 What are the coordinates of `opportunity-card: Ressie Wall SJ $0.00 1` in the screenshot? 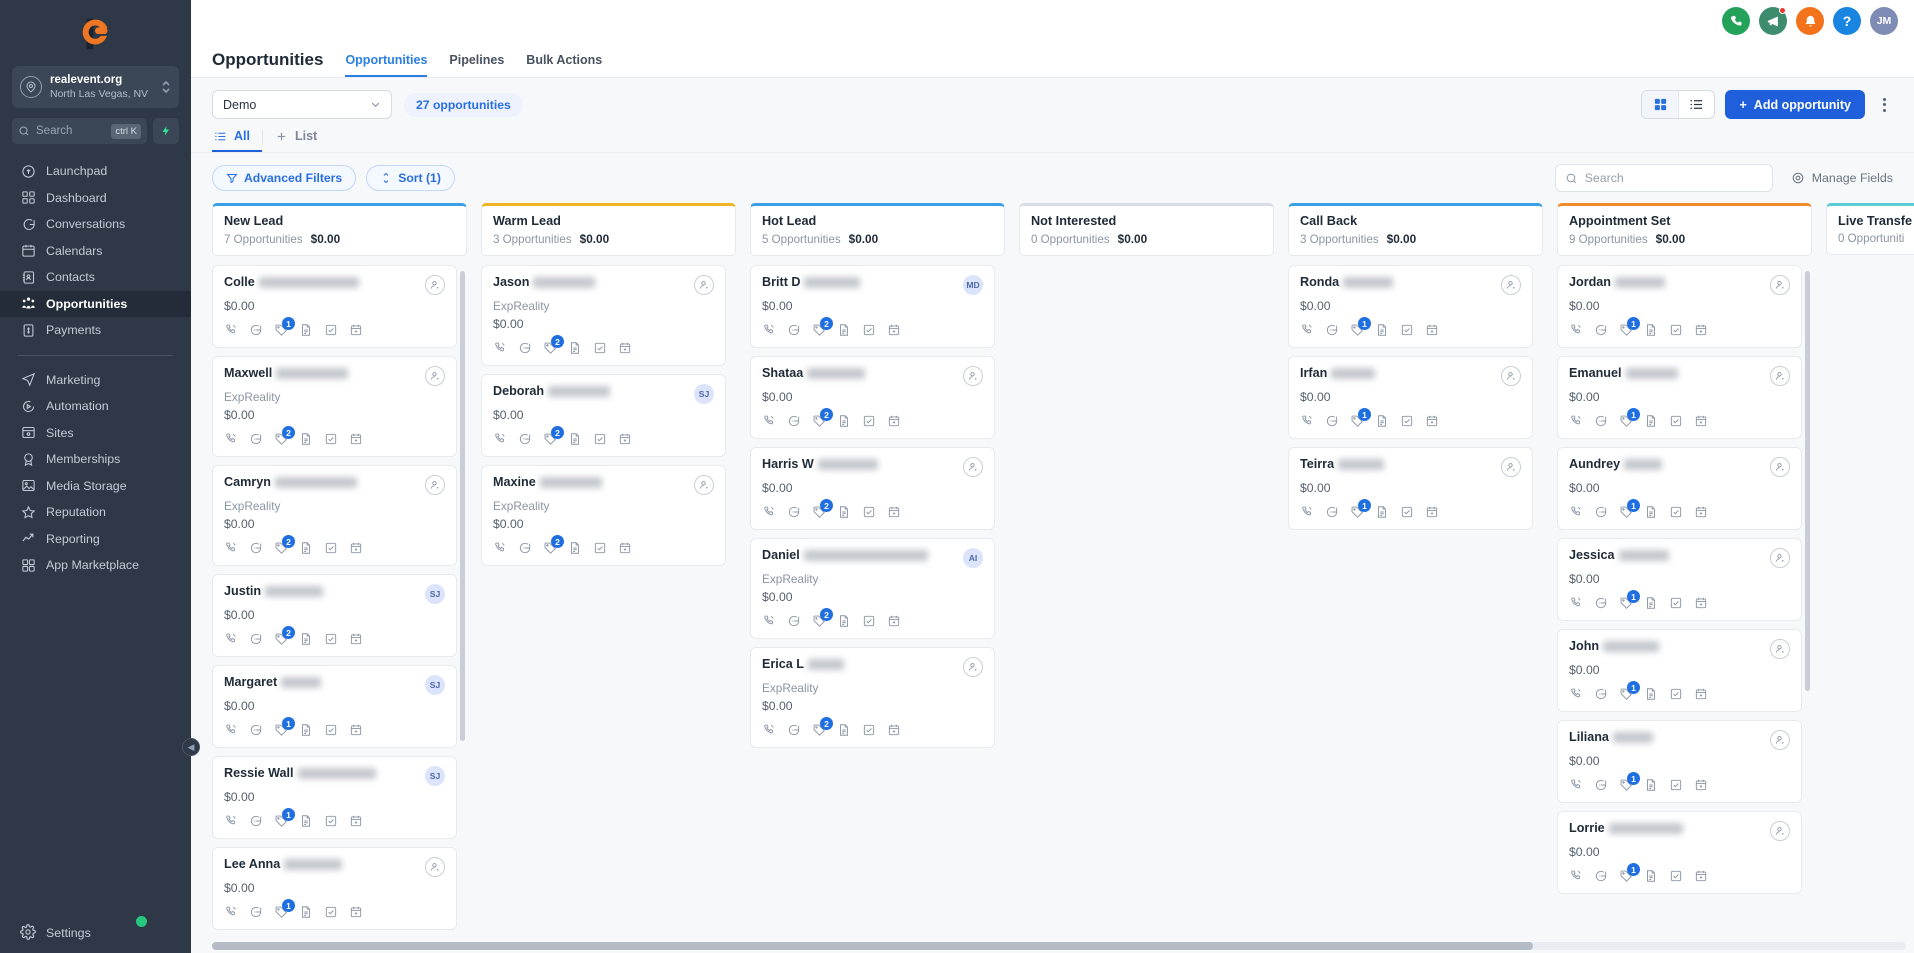 It's located at (334, 797).